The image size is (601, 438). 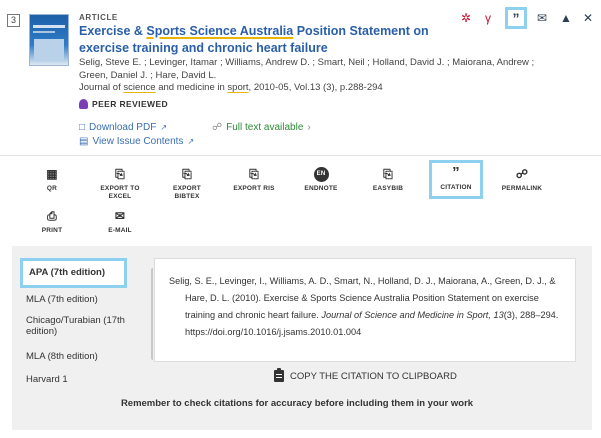 What do you see at coordinates (321, 174) in the screenshot?
I see `endnote-icon: EN` at bounding box center [321, 174].